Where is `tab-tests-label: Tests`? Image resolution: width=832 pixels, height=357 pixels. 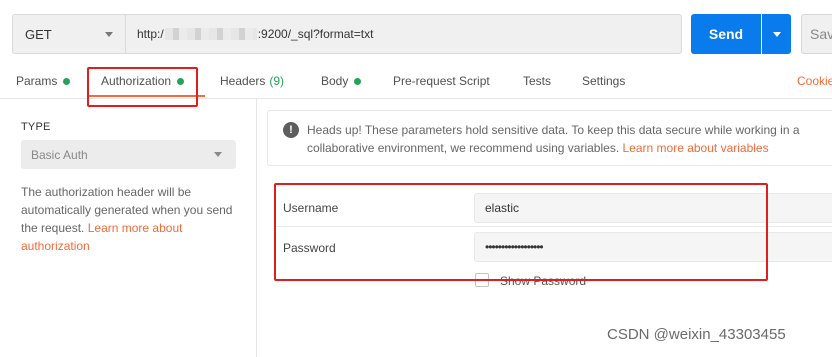
tab-tests-label: Tests is located at coordinates (537, 81).